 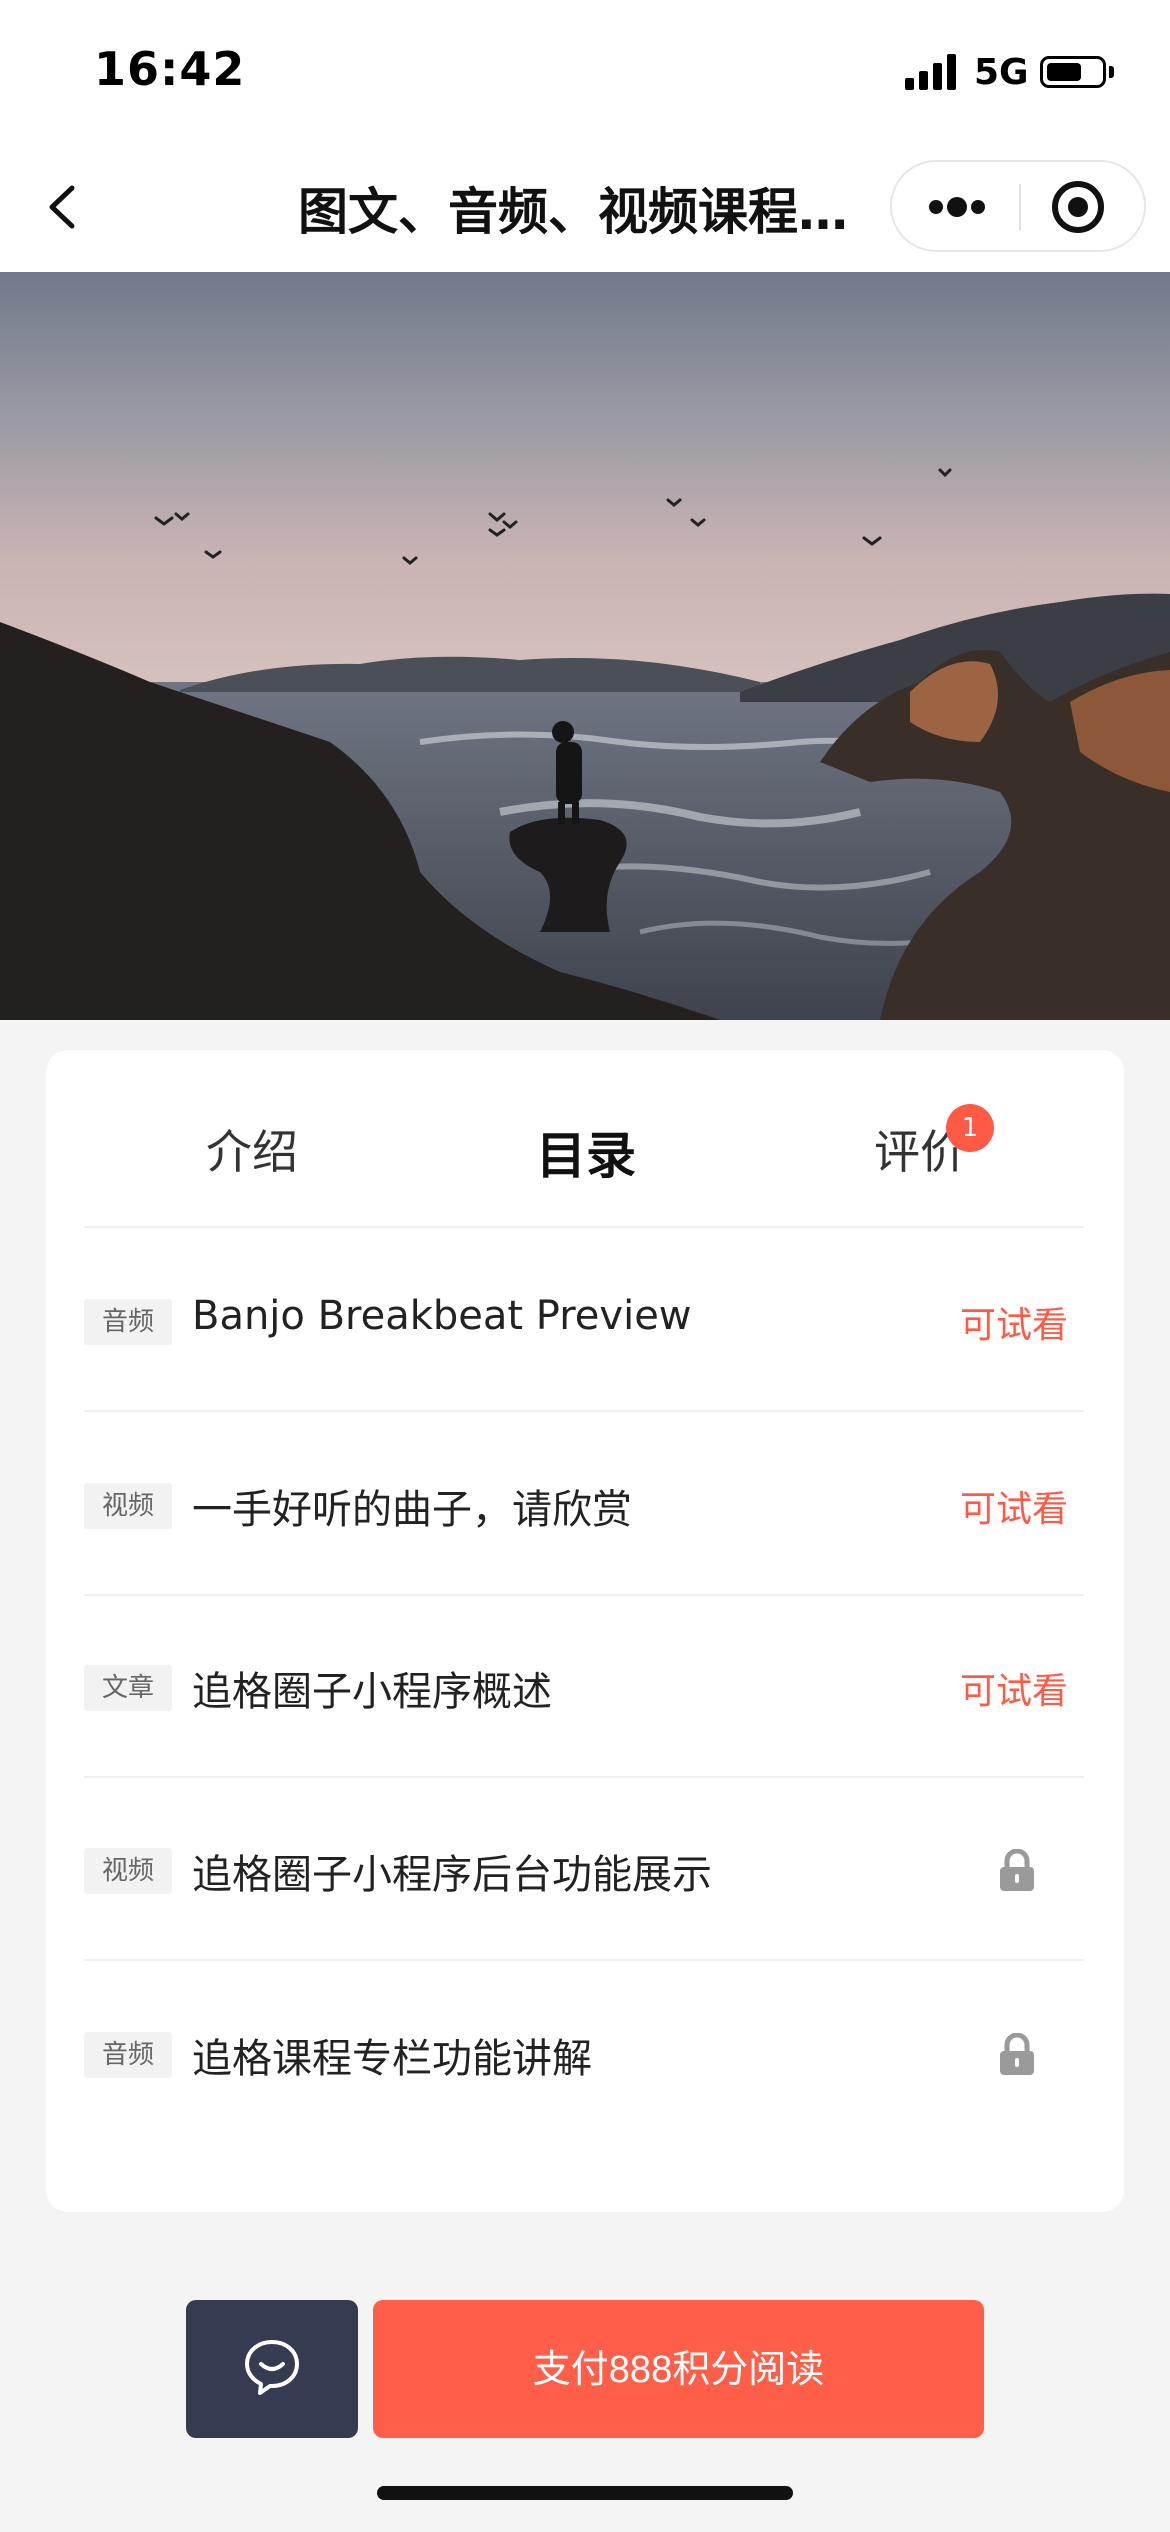 I want to click on review-count-badge: 1, so click(x=970, y=1128).